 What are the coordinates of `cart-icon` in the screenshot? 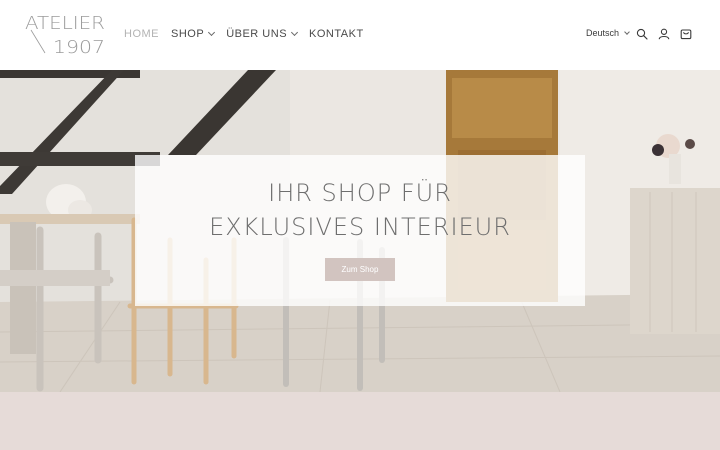 It's located at (686, 34).